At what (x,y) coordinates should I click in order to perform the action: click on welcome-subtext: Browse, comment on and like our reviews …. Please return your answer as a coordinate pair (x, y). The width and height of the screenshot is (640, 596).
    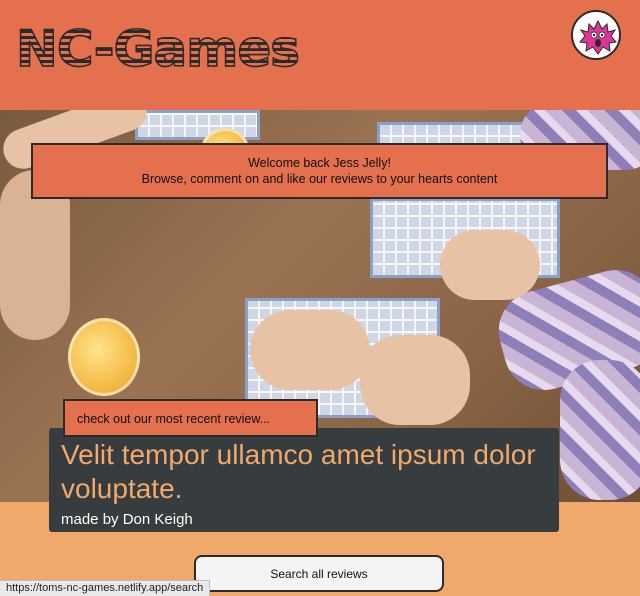
    Looking at the image, I should click on (319, 179).